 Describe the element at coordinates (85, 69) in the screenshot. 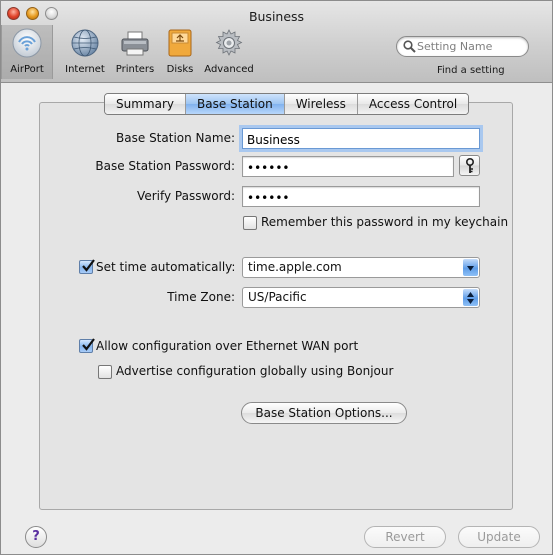

I see `toolbar-item-label: Internet` at that location.